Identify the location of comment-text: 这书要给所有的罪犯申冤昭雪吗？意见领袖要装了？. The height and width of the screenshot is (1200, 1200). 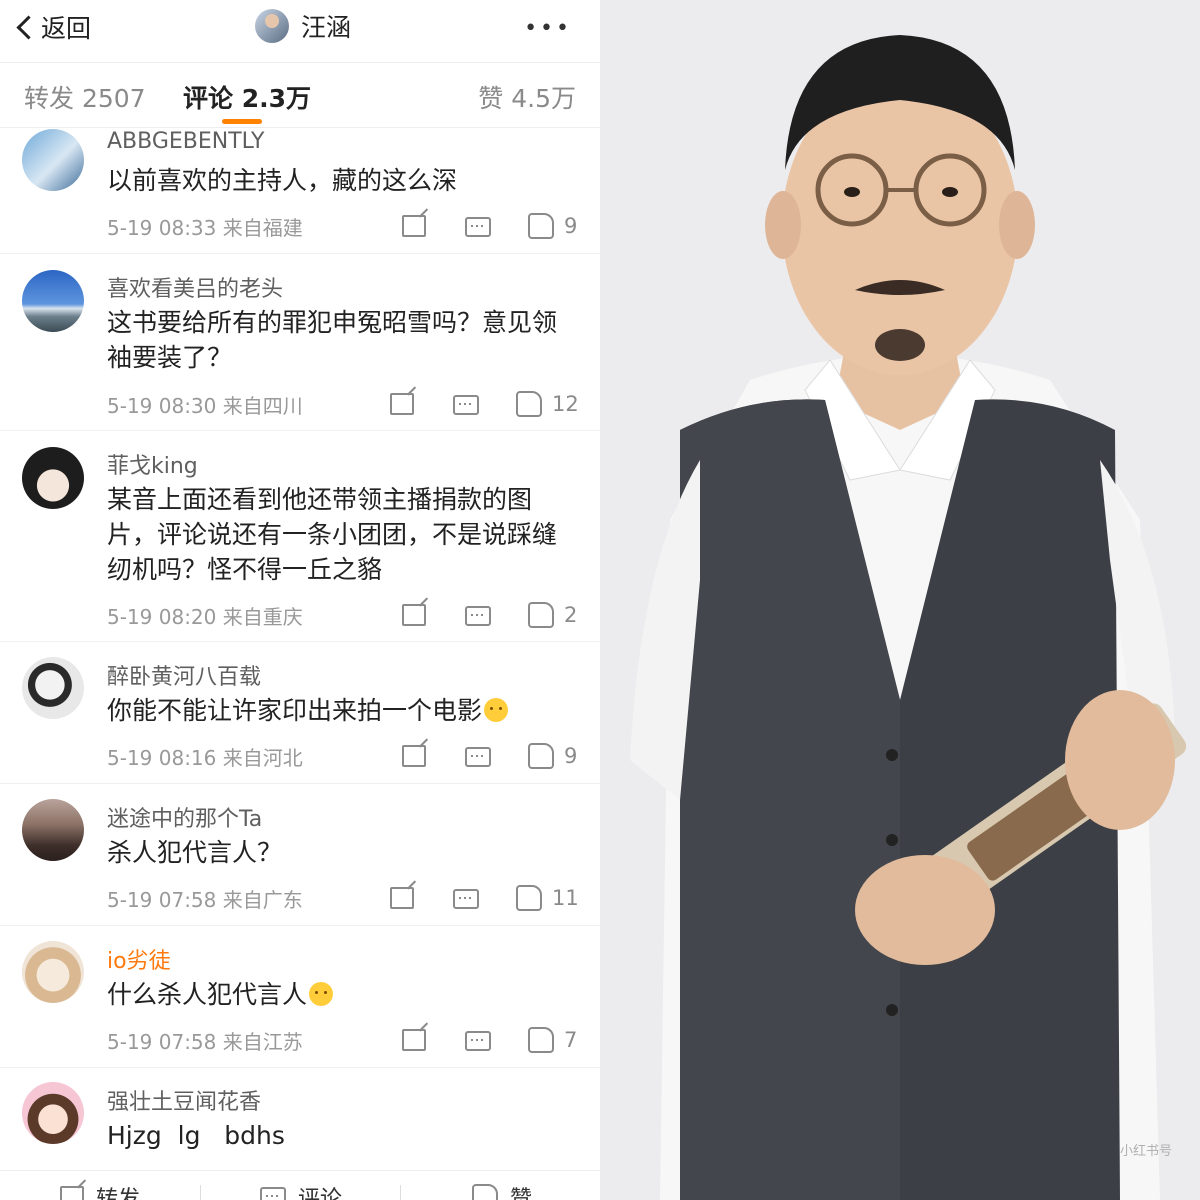
(332, 340).